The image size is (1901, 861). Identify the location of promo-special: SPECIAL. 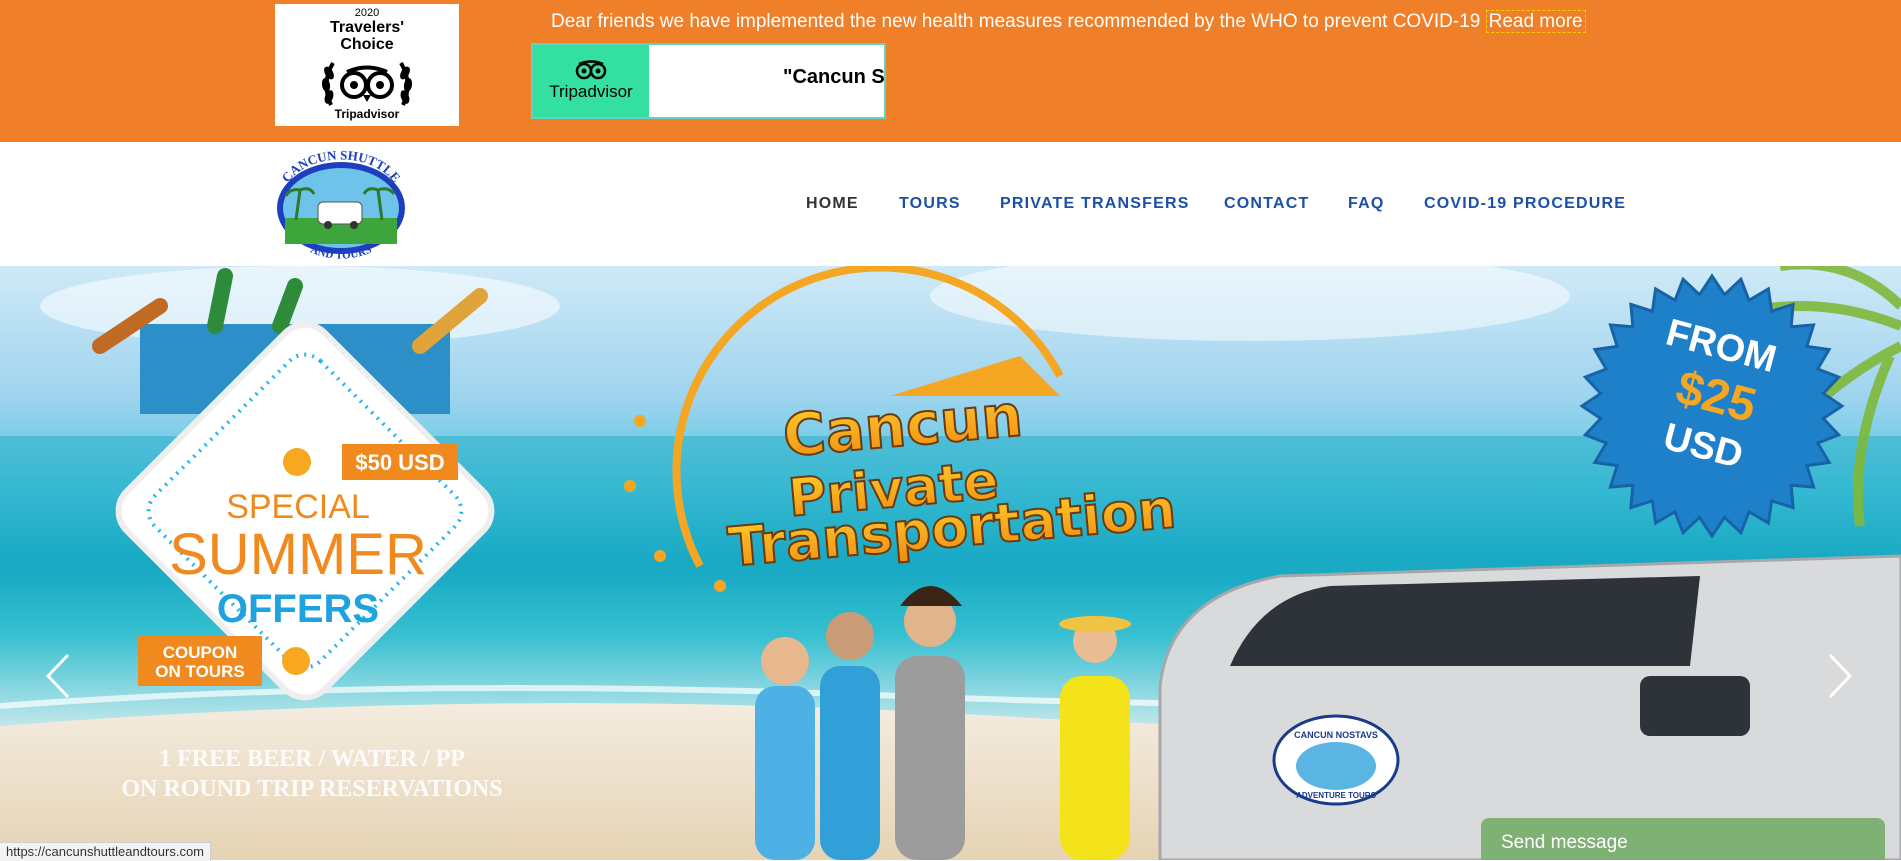
(298, 507).